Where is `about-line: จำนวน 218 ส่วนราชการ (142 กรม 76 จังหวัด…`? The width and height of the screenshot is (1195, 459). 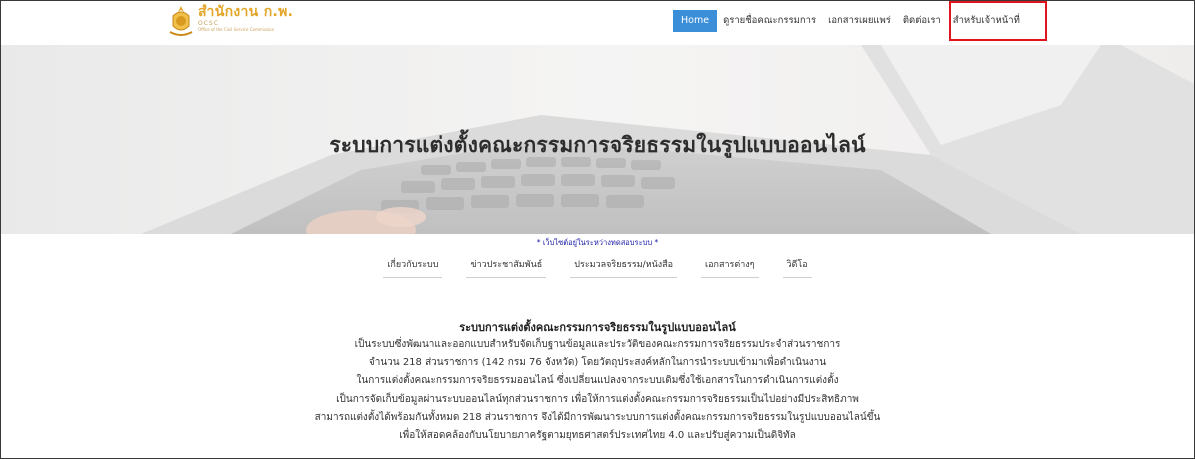 about-line: จำนวน 218 ส่วนราชการ (142 กรม 76 จังหวัด… is located at coordinates (597, 363).